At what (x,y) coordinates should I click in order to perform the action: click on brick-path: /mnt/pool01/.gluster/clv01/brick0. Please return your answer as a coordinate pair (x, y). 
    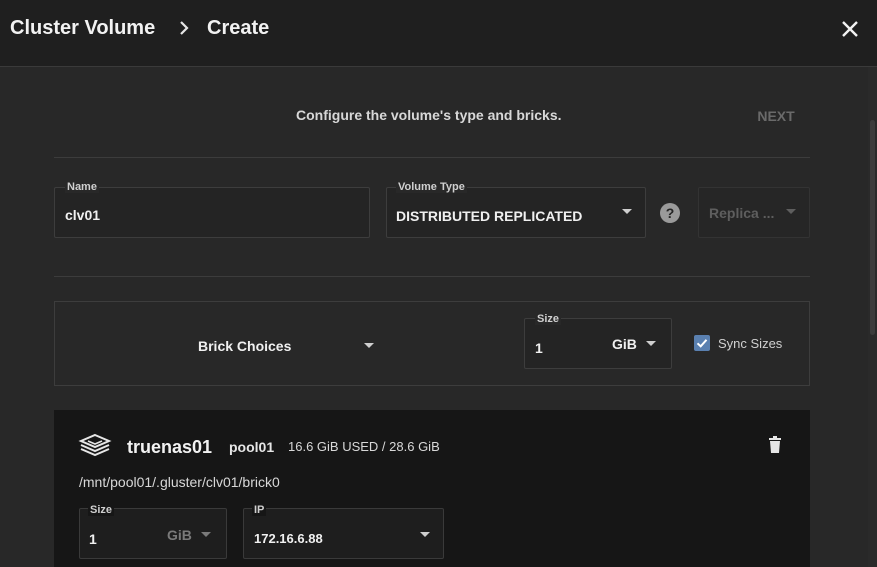
    Looking at the image, I should click on (179, 482).